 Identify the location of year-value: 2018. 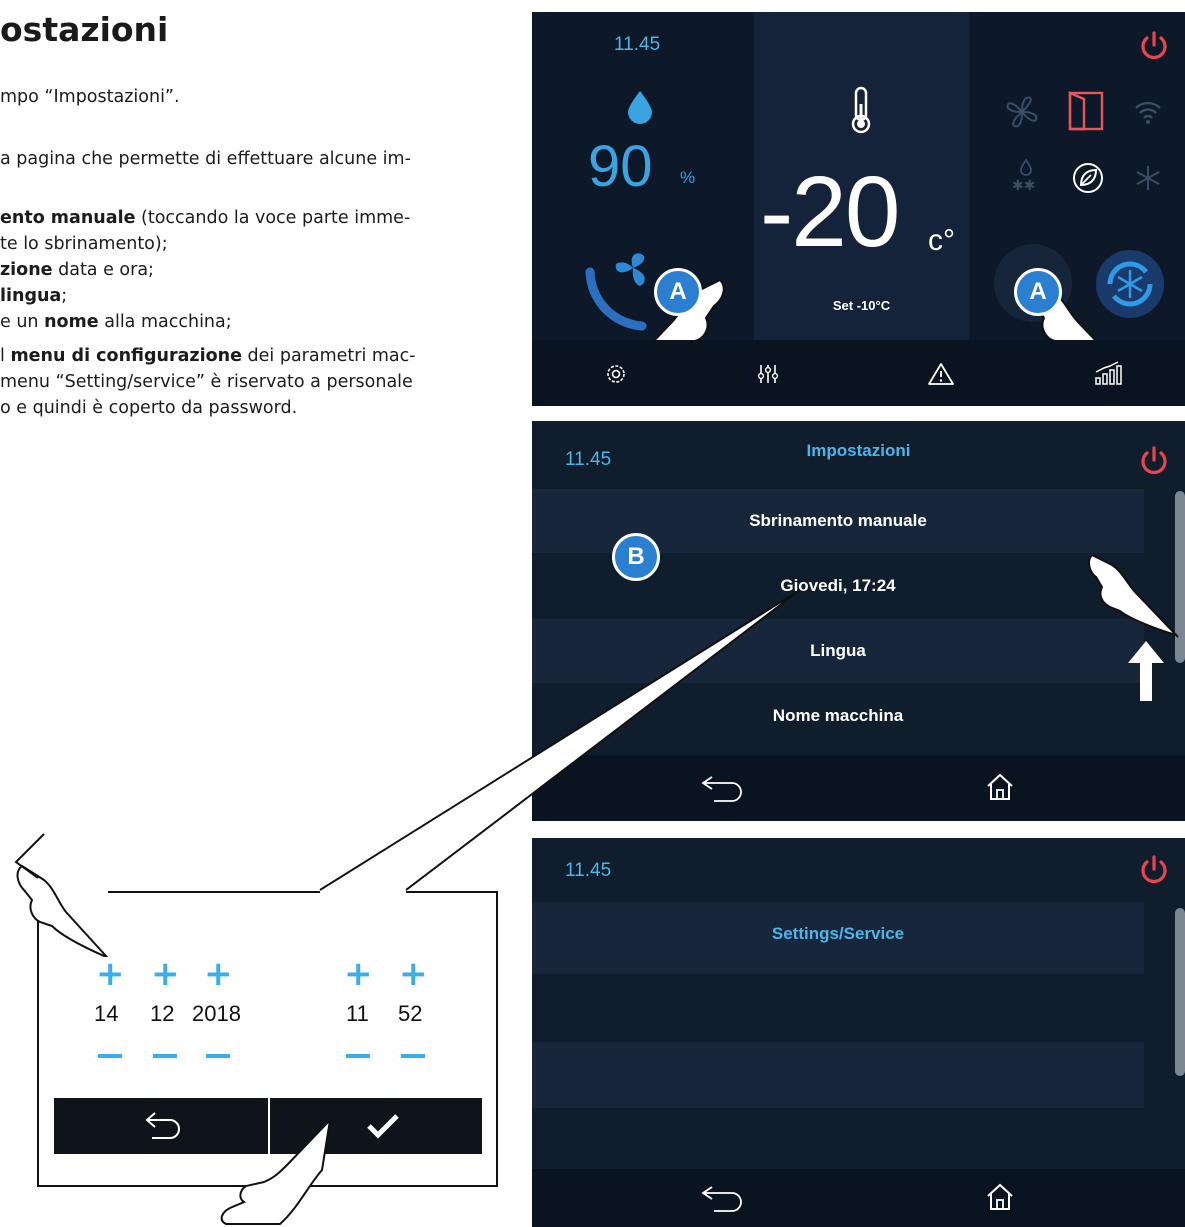
(216, 1013).